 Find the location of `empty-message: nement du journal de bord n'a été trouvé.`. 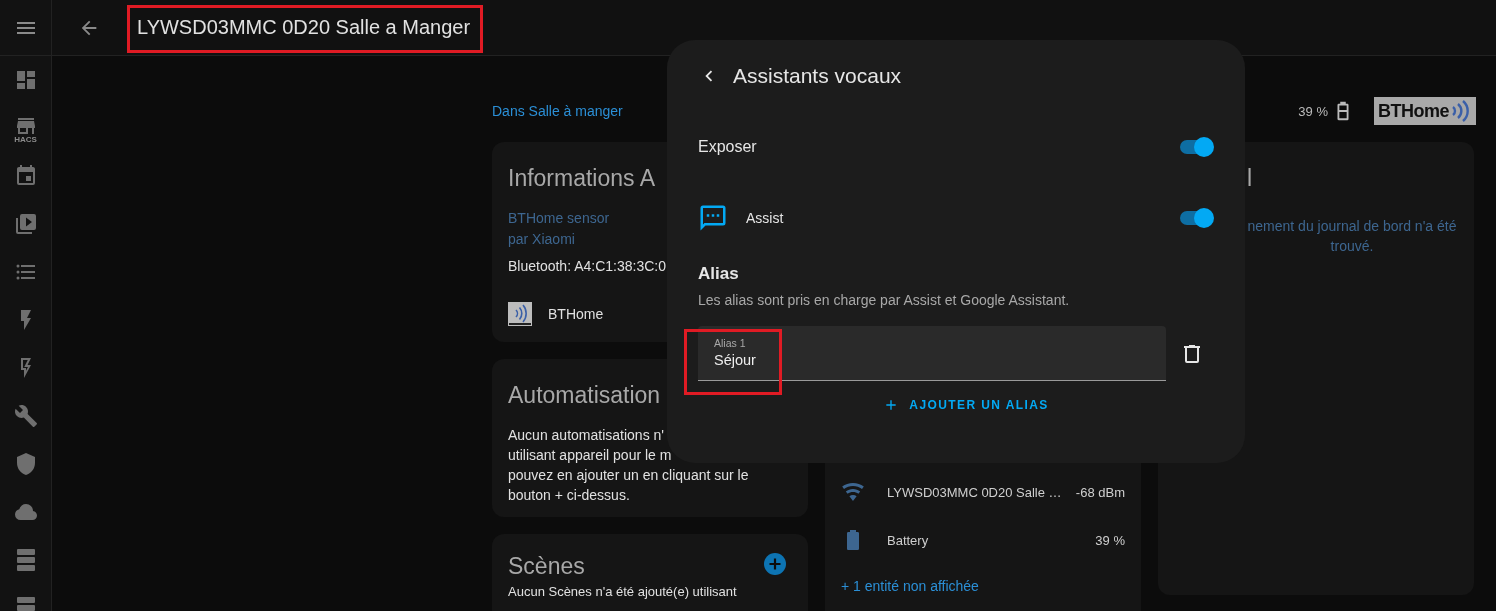

empty-message: nement du journal de bord n'a été trouvé. is located at coordinates (1352, 236).